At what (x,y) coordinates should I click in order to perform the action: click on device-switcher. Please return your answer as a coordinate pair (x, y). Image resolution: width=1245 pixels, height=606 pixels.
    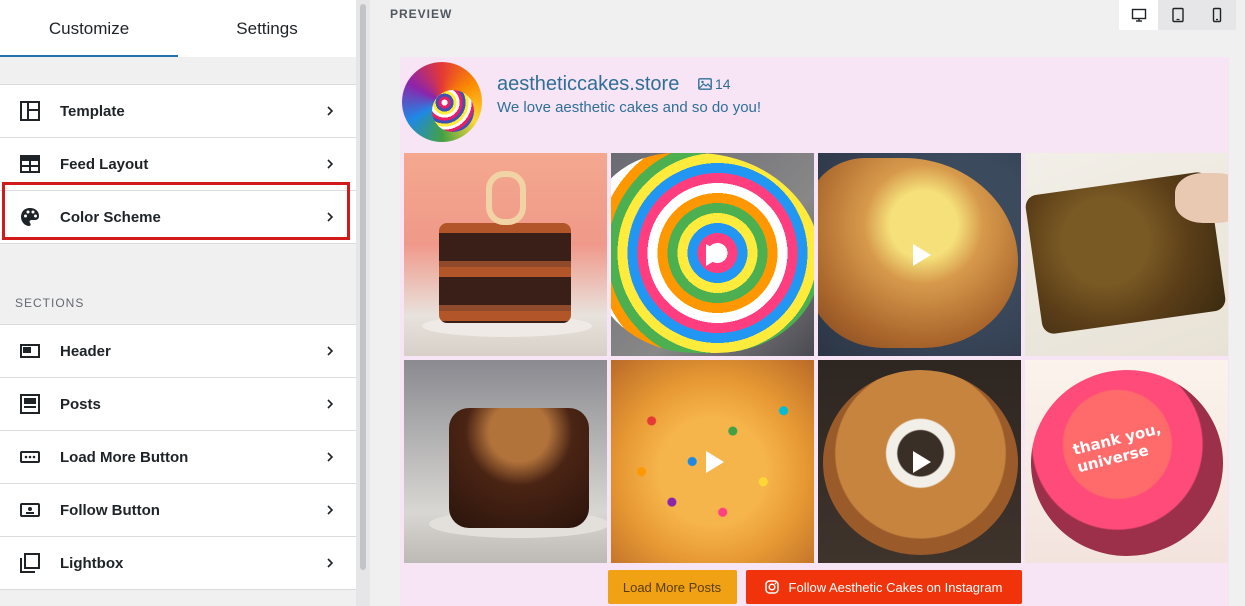
    Looking at the image, I should click on (1177, 15).